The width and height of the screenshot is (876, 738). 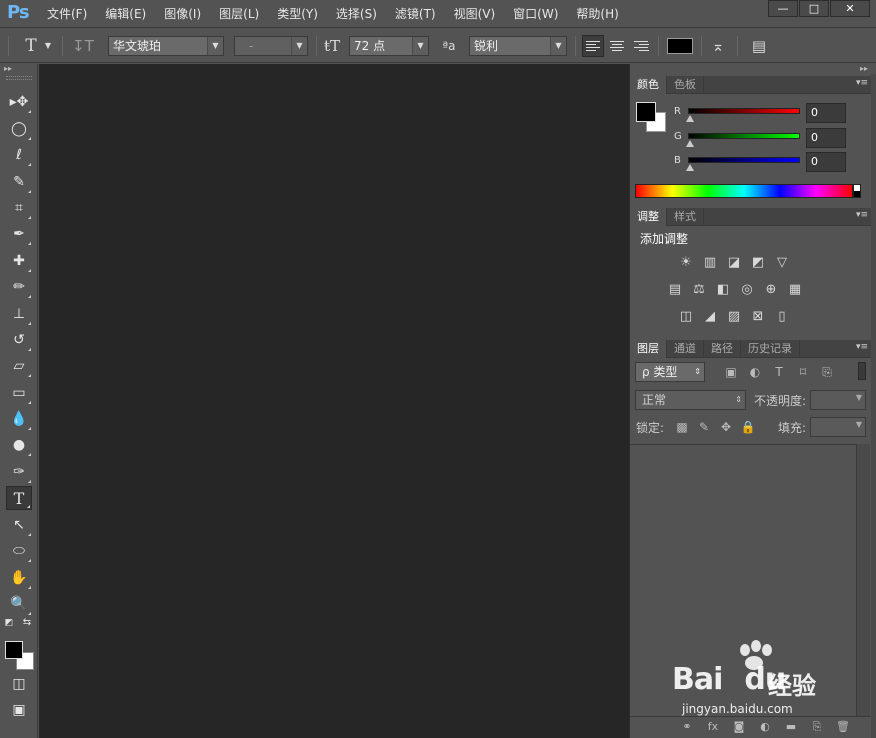 I want to click on new-layer-icon: ⎘, so click(x=817, y=727).